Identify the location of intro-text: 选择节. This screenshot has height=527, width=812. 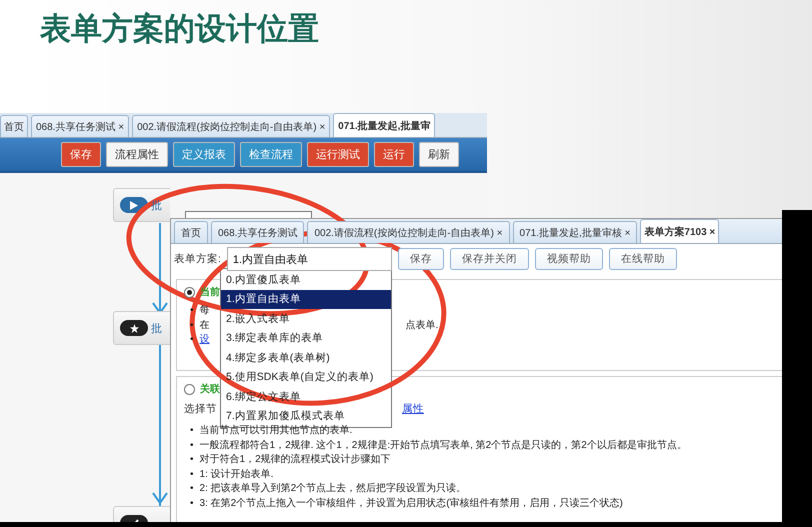
(200, 409).